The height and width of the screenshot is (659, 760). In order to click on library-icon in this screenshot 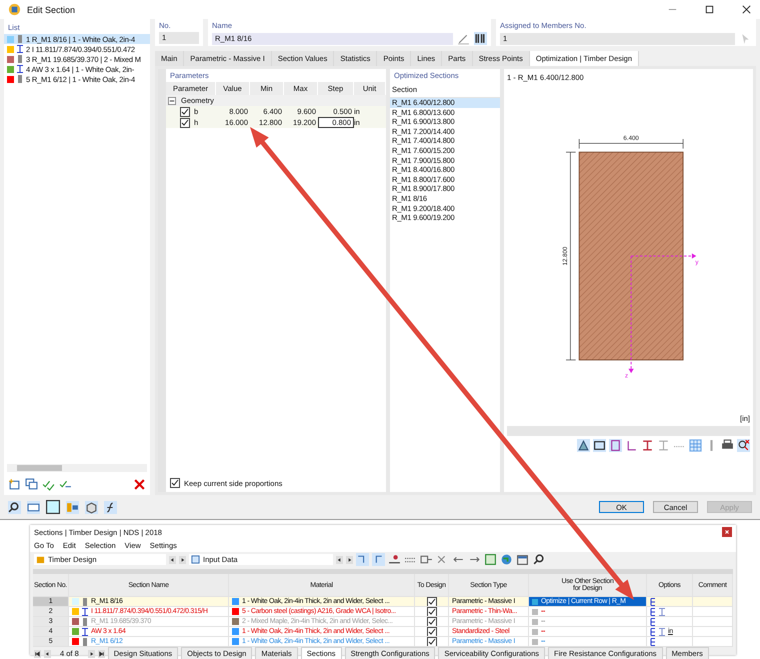, I will do `click(480, 38)`.